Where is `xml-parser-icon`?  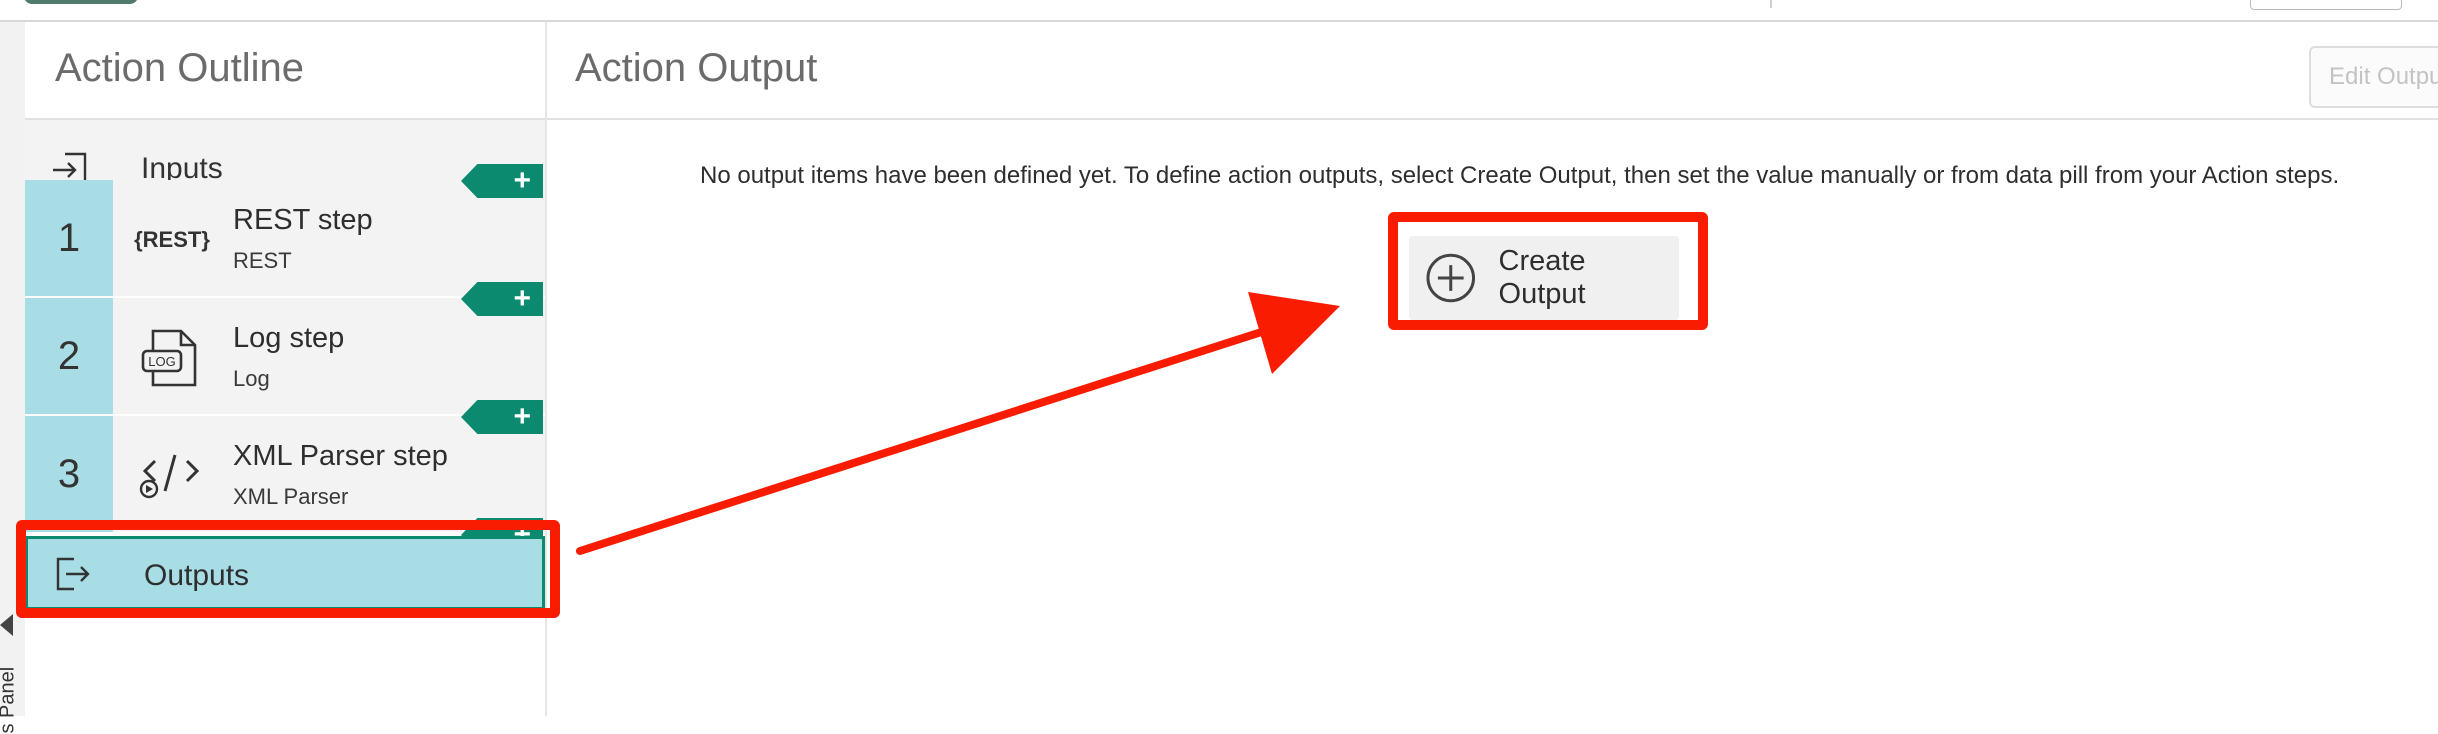 xml-parser-icon is located at coordinates (172, 476).